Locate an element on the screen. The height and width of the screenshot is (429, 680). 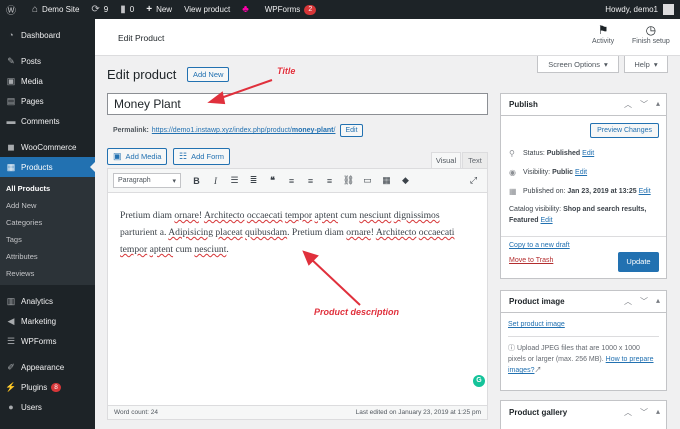
title-arrow is located at coordinates (245, 89).